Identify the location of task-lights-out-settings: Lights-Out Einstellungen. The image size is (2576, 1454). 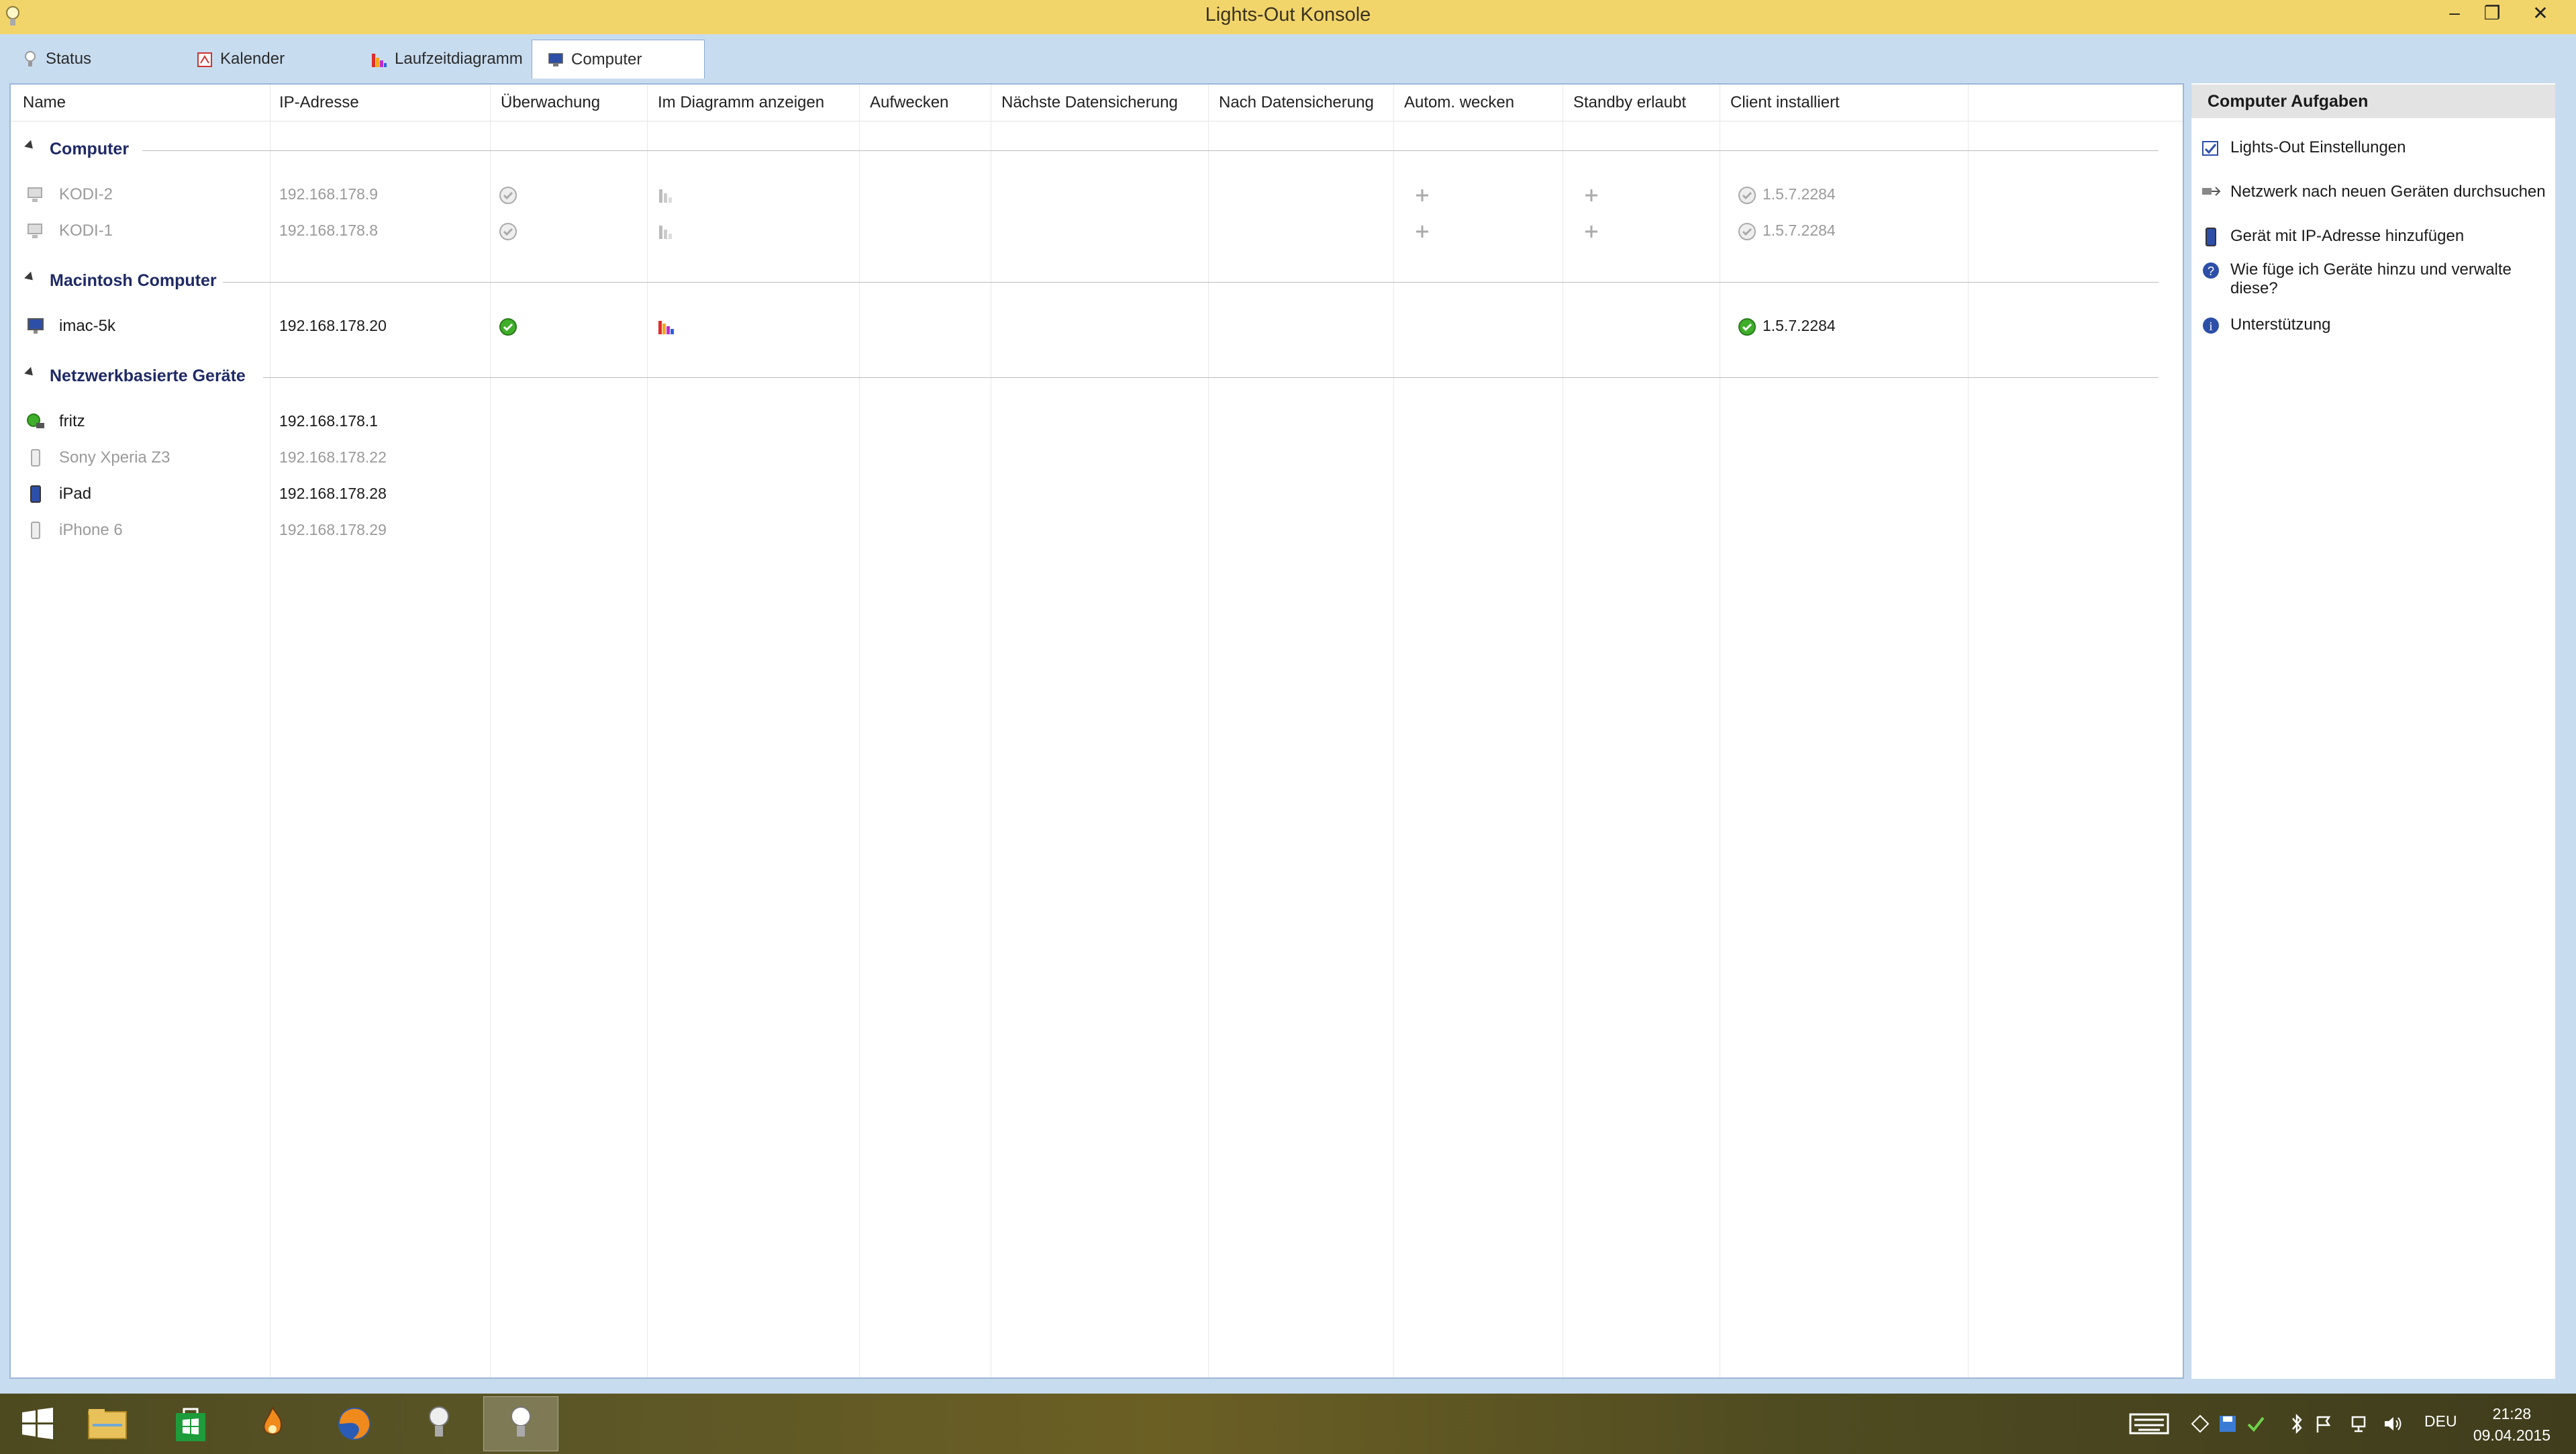
(2375, 148).